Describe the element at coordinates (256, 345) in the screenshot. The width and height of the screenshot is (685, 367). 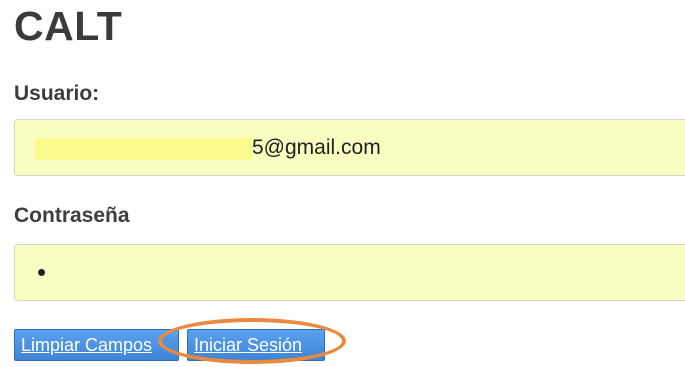
I see `login-button: Iniciar Sesión` at that location.